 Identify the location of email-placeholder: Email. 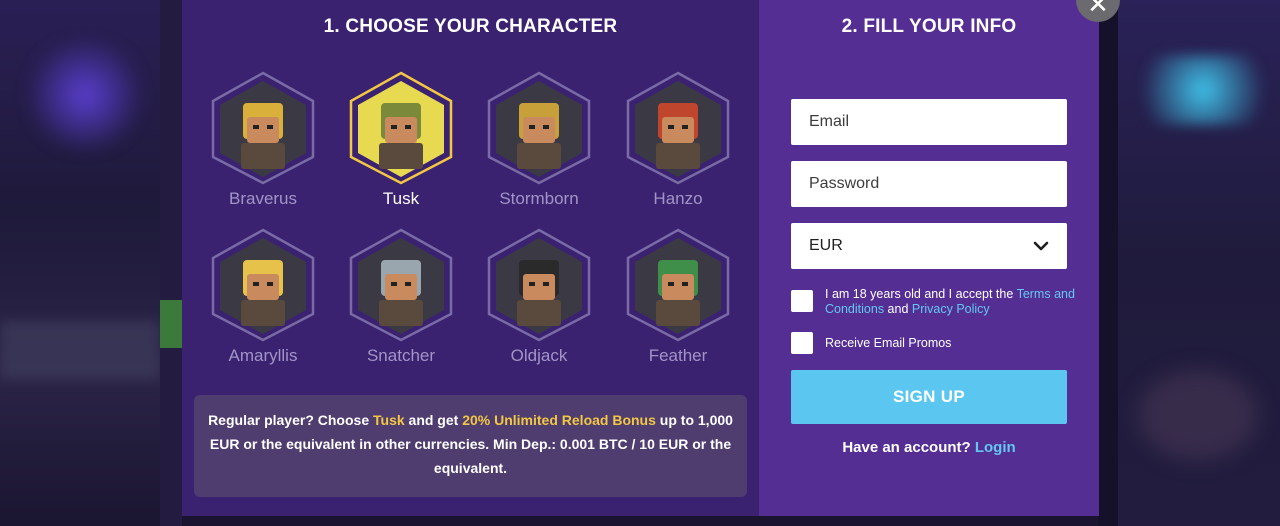
(829, 121).